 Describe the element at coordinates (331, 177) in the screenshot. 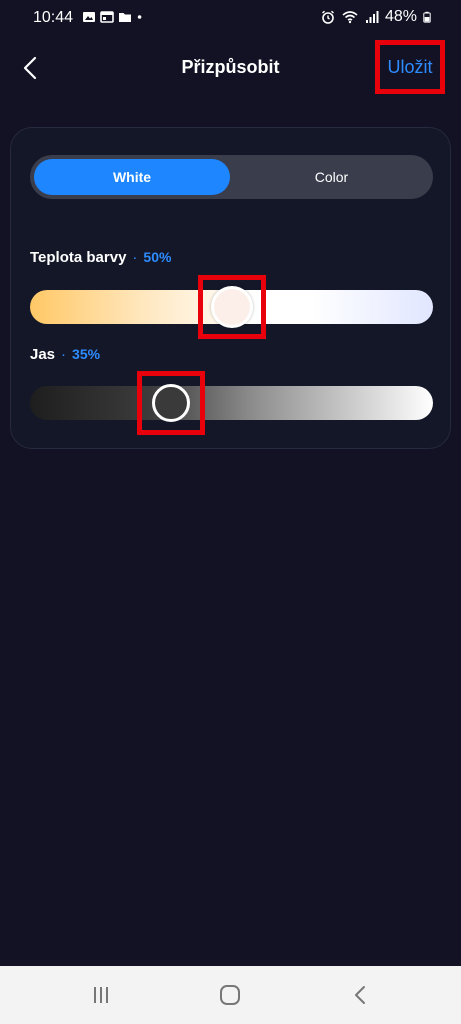

I see `mode-color-tab: Color` at that location.